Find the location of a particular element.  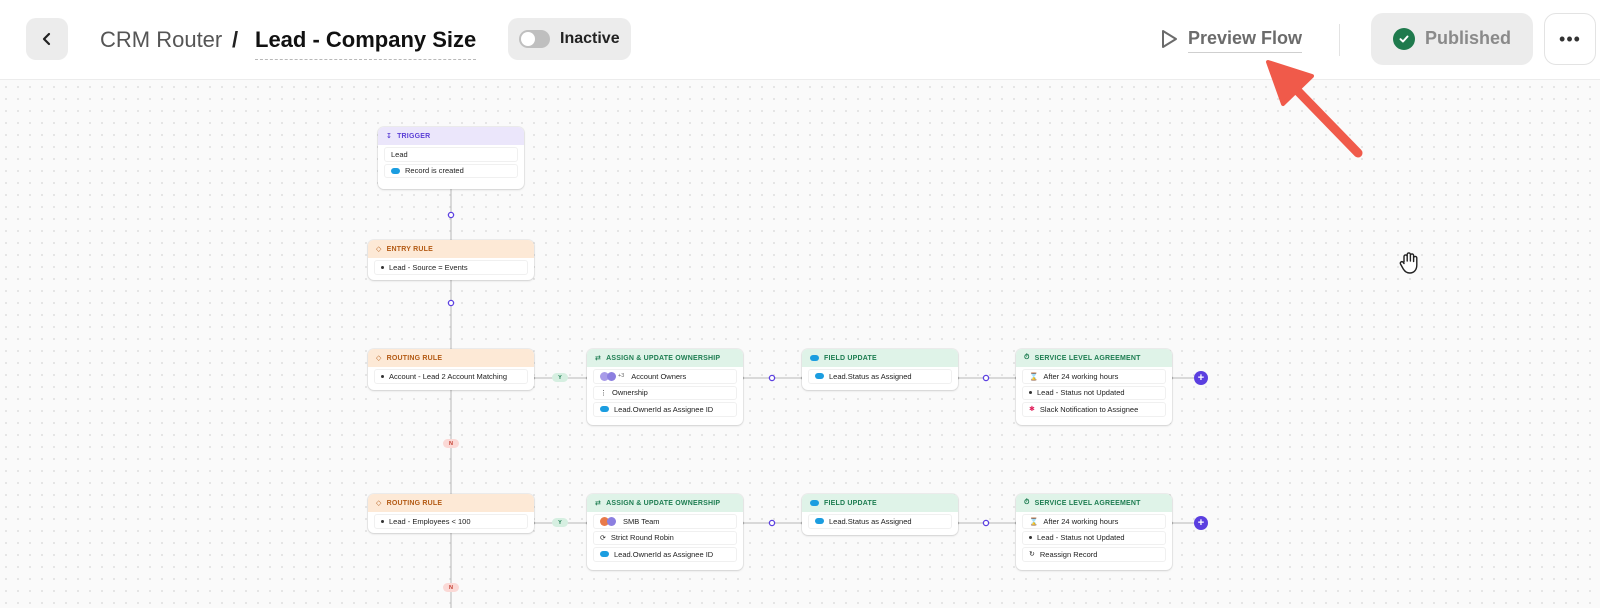

slack-icon: ✱ is located at coordinates (1032, 410).